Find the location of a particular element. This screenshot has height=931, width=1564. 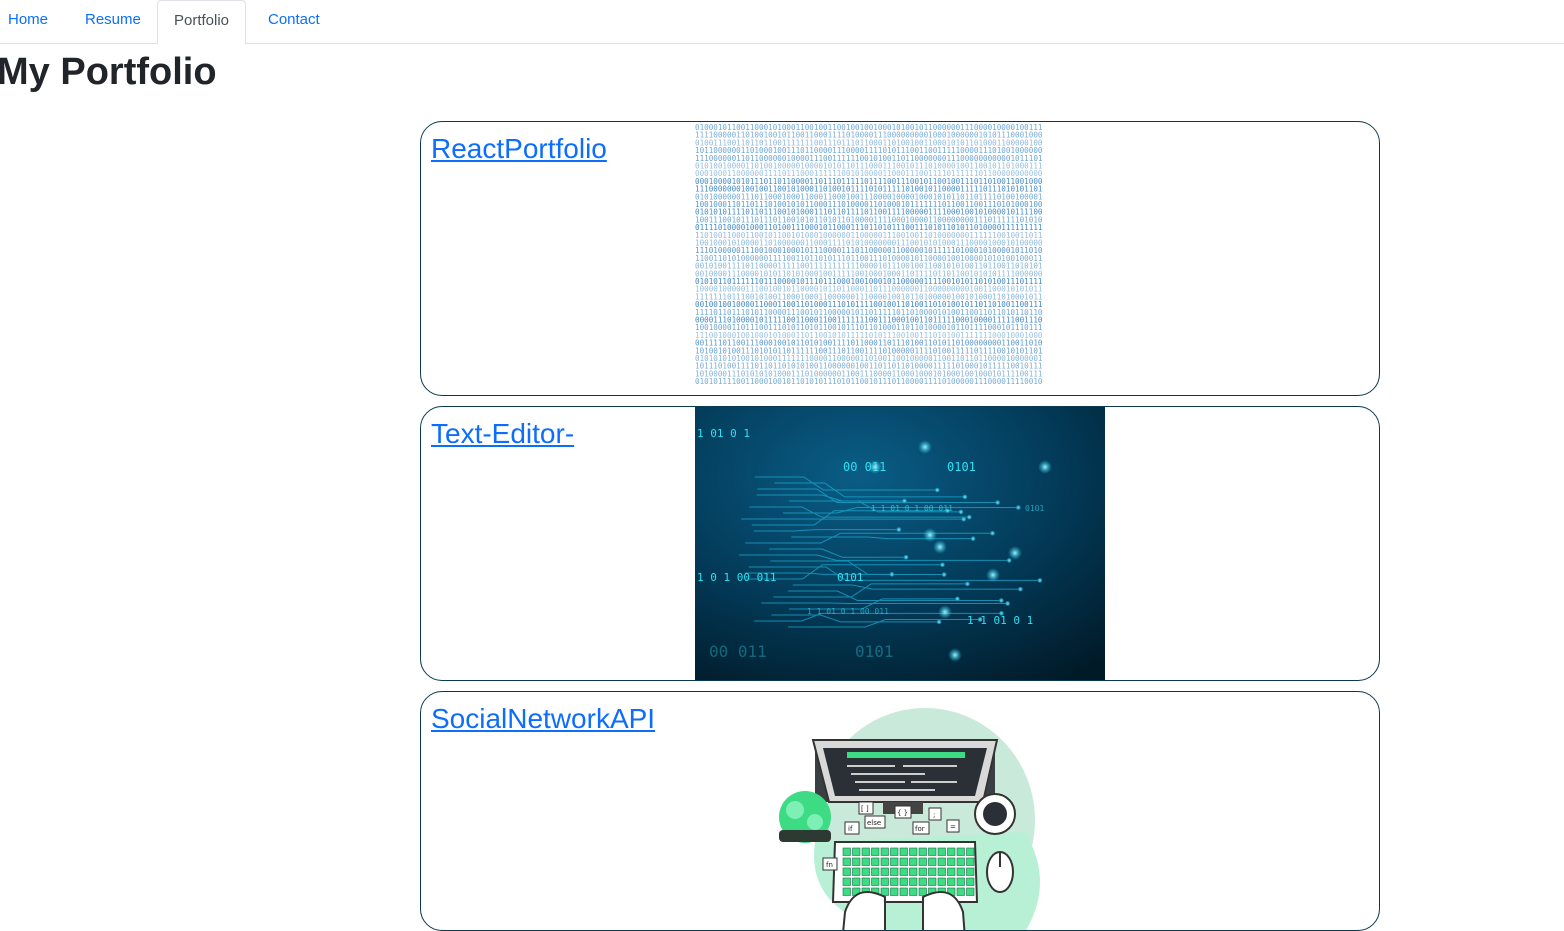

keyword-bubble: = is located at coordinates (953, 827).